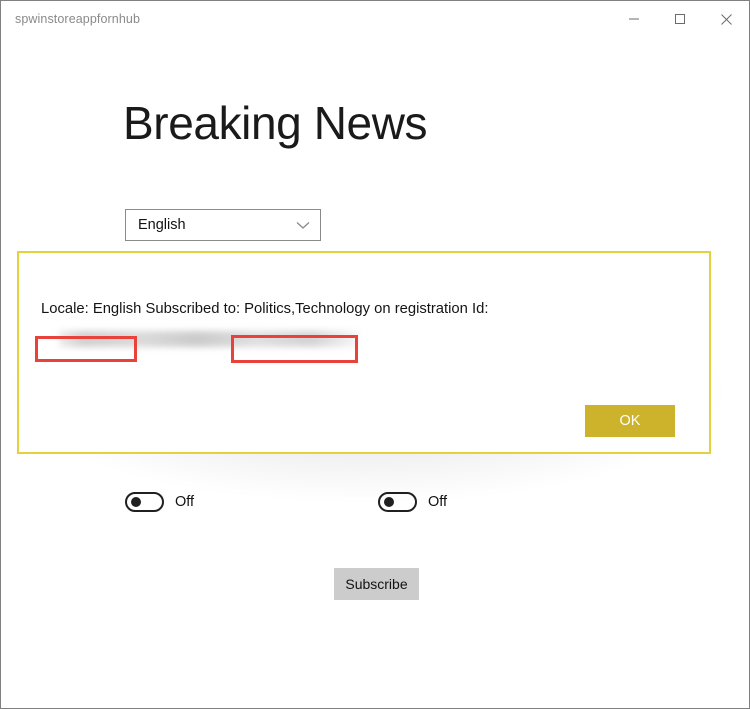 The width and height of the screenshot is (750, 709). I want to click on close-icon, so click(726, 19).